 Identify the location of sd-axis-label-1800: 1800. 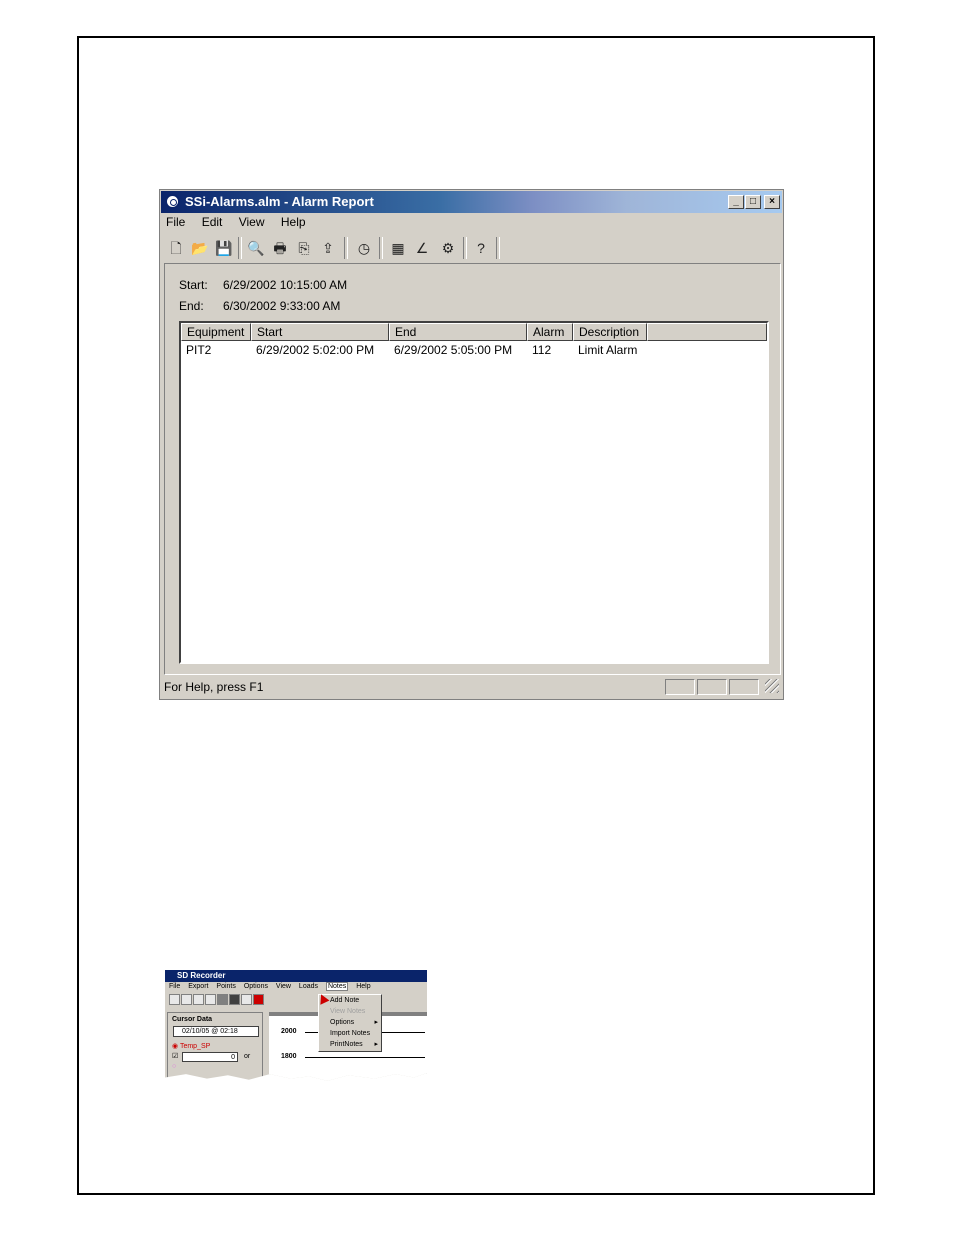
(289, 1056).